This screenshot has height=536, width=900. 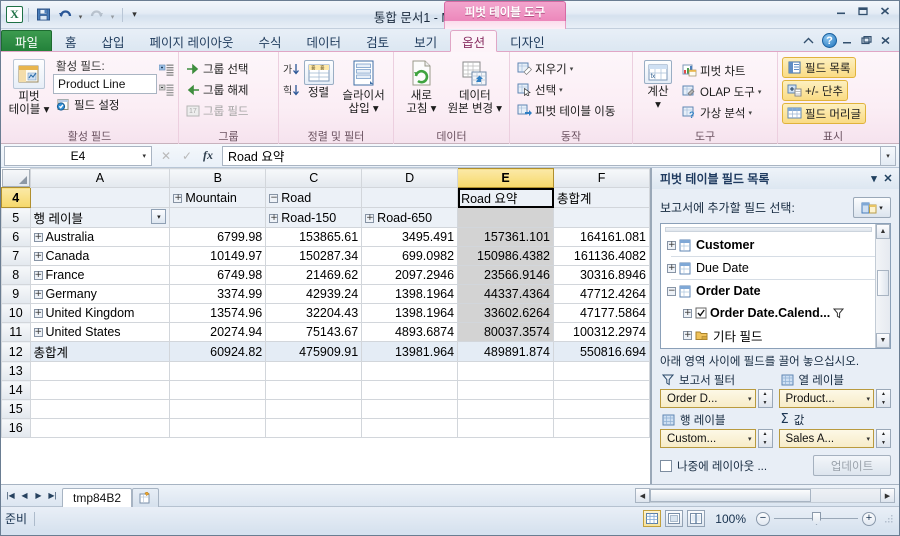 I want to click on tab-file: 파일, so click(x=27, y=40).